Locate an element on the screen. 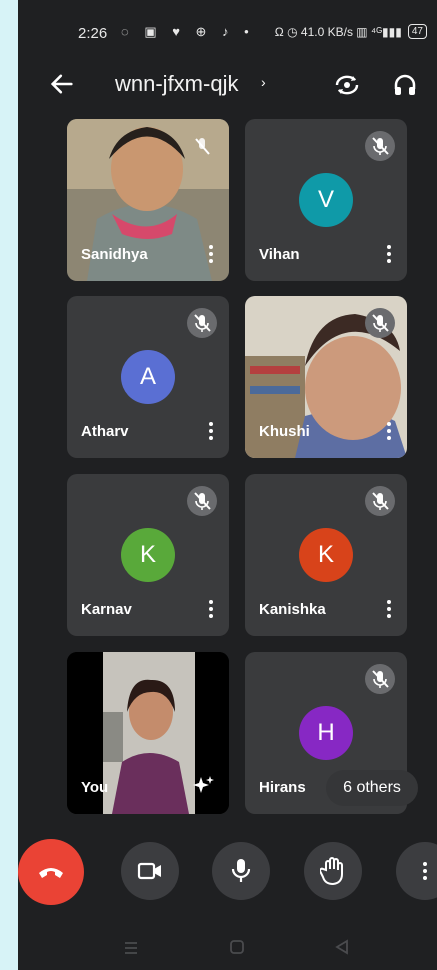  camera-button is located at coordinates (150, 871).